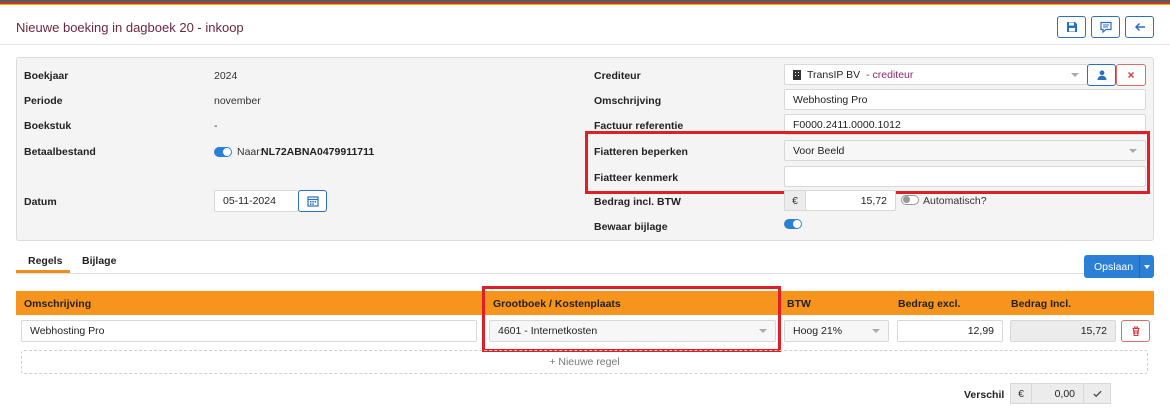 The image size is (1170, 415). I want to click on comment-icon, so click(1105, 27).